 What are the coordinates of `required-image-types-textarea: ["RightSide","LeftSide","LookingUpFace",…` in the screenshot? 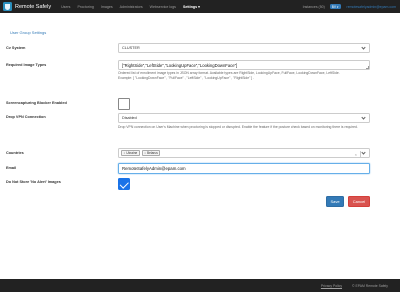 It's located at (244, 65).